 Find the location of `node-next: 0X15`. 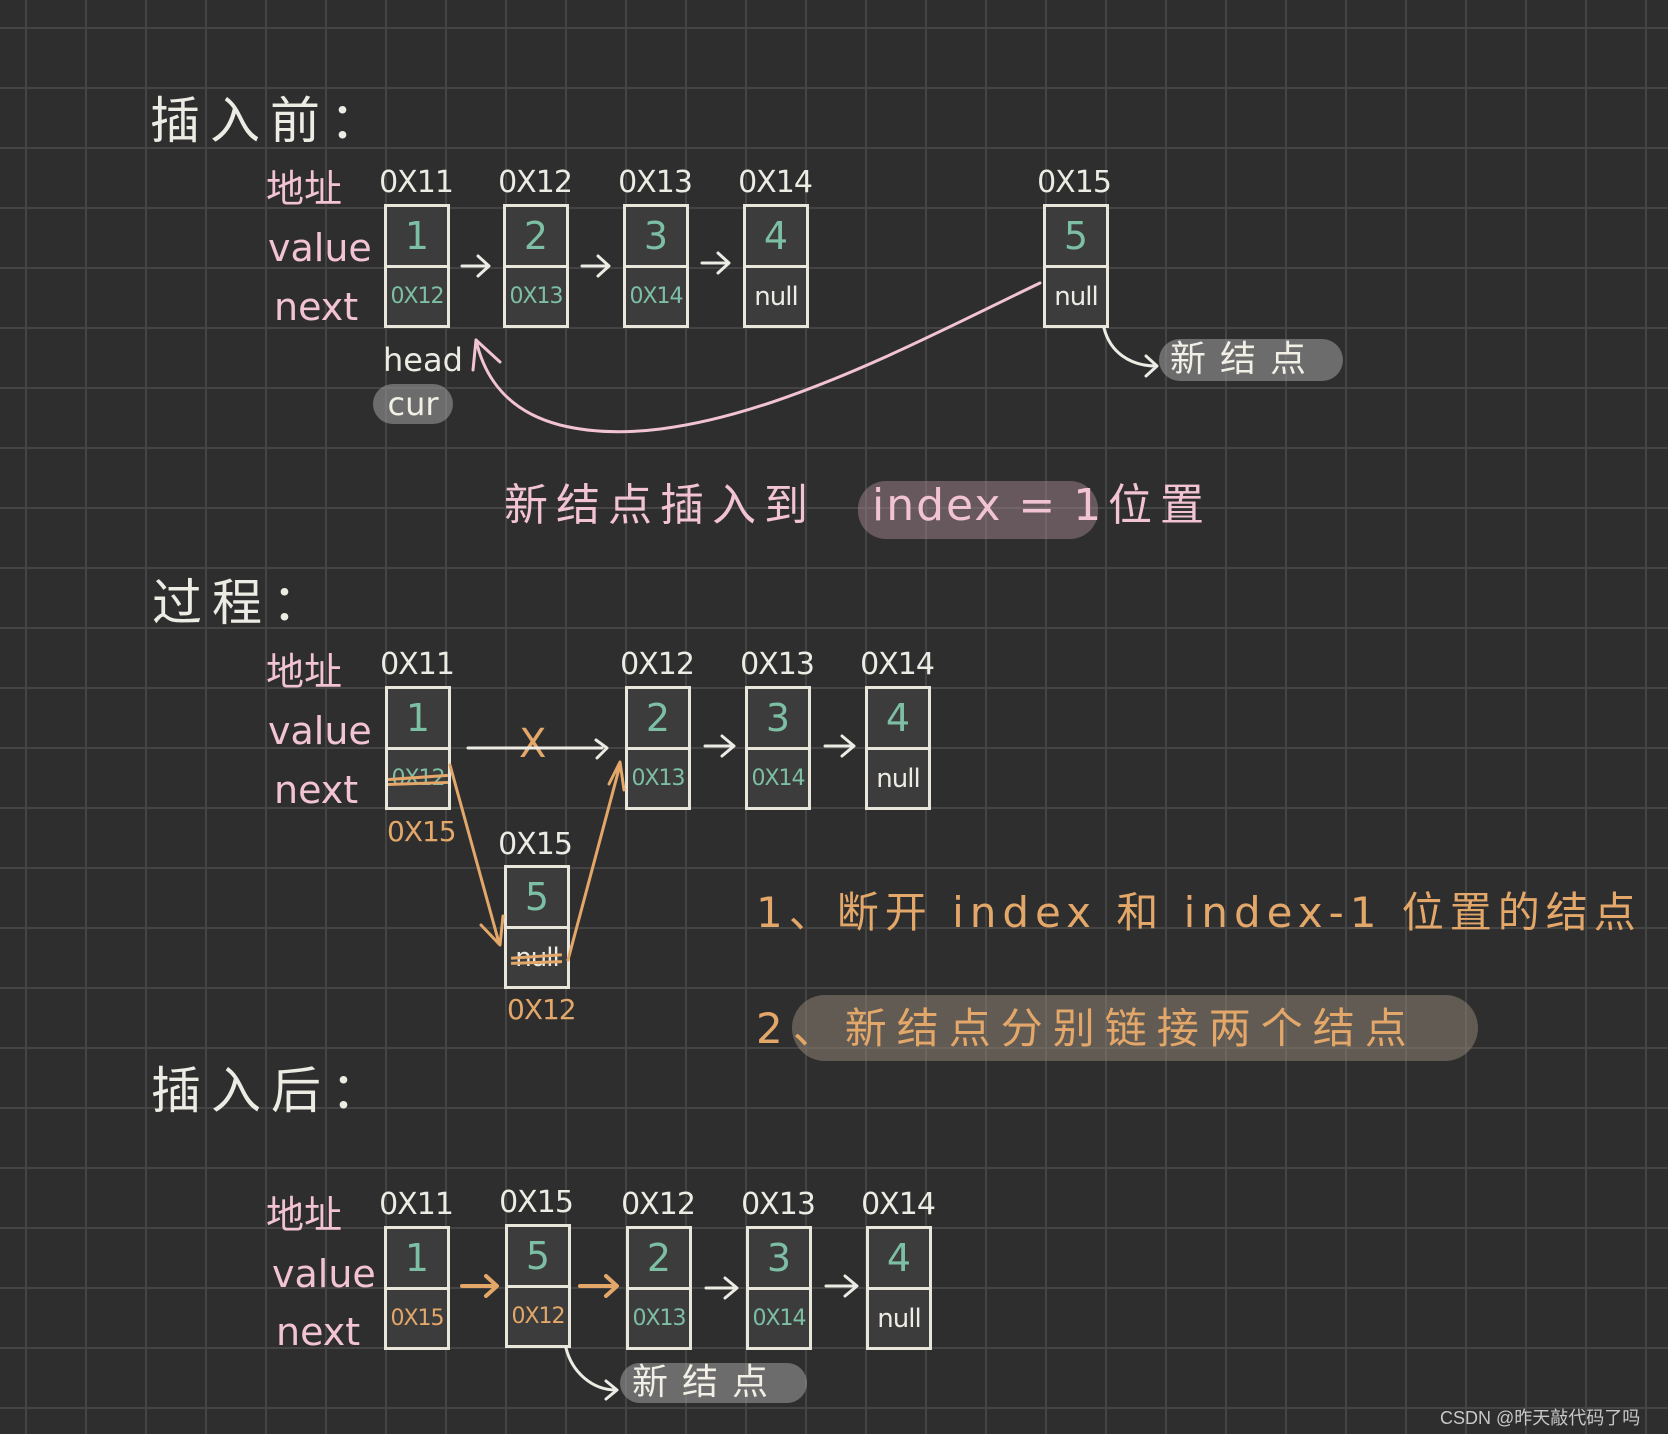

node-next: 0X15 is located at coordinates (417, 1318).